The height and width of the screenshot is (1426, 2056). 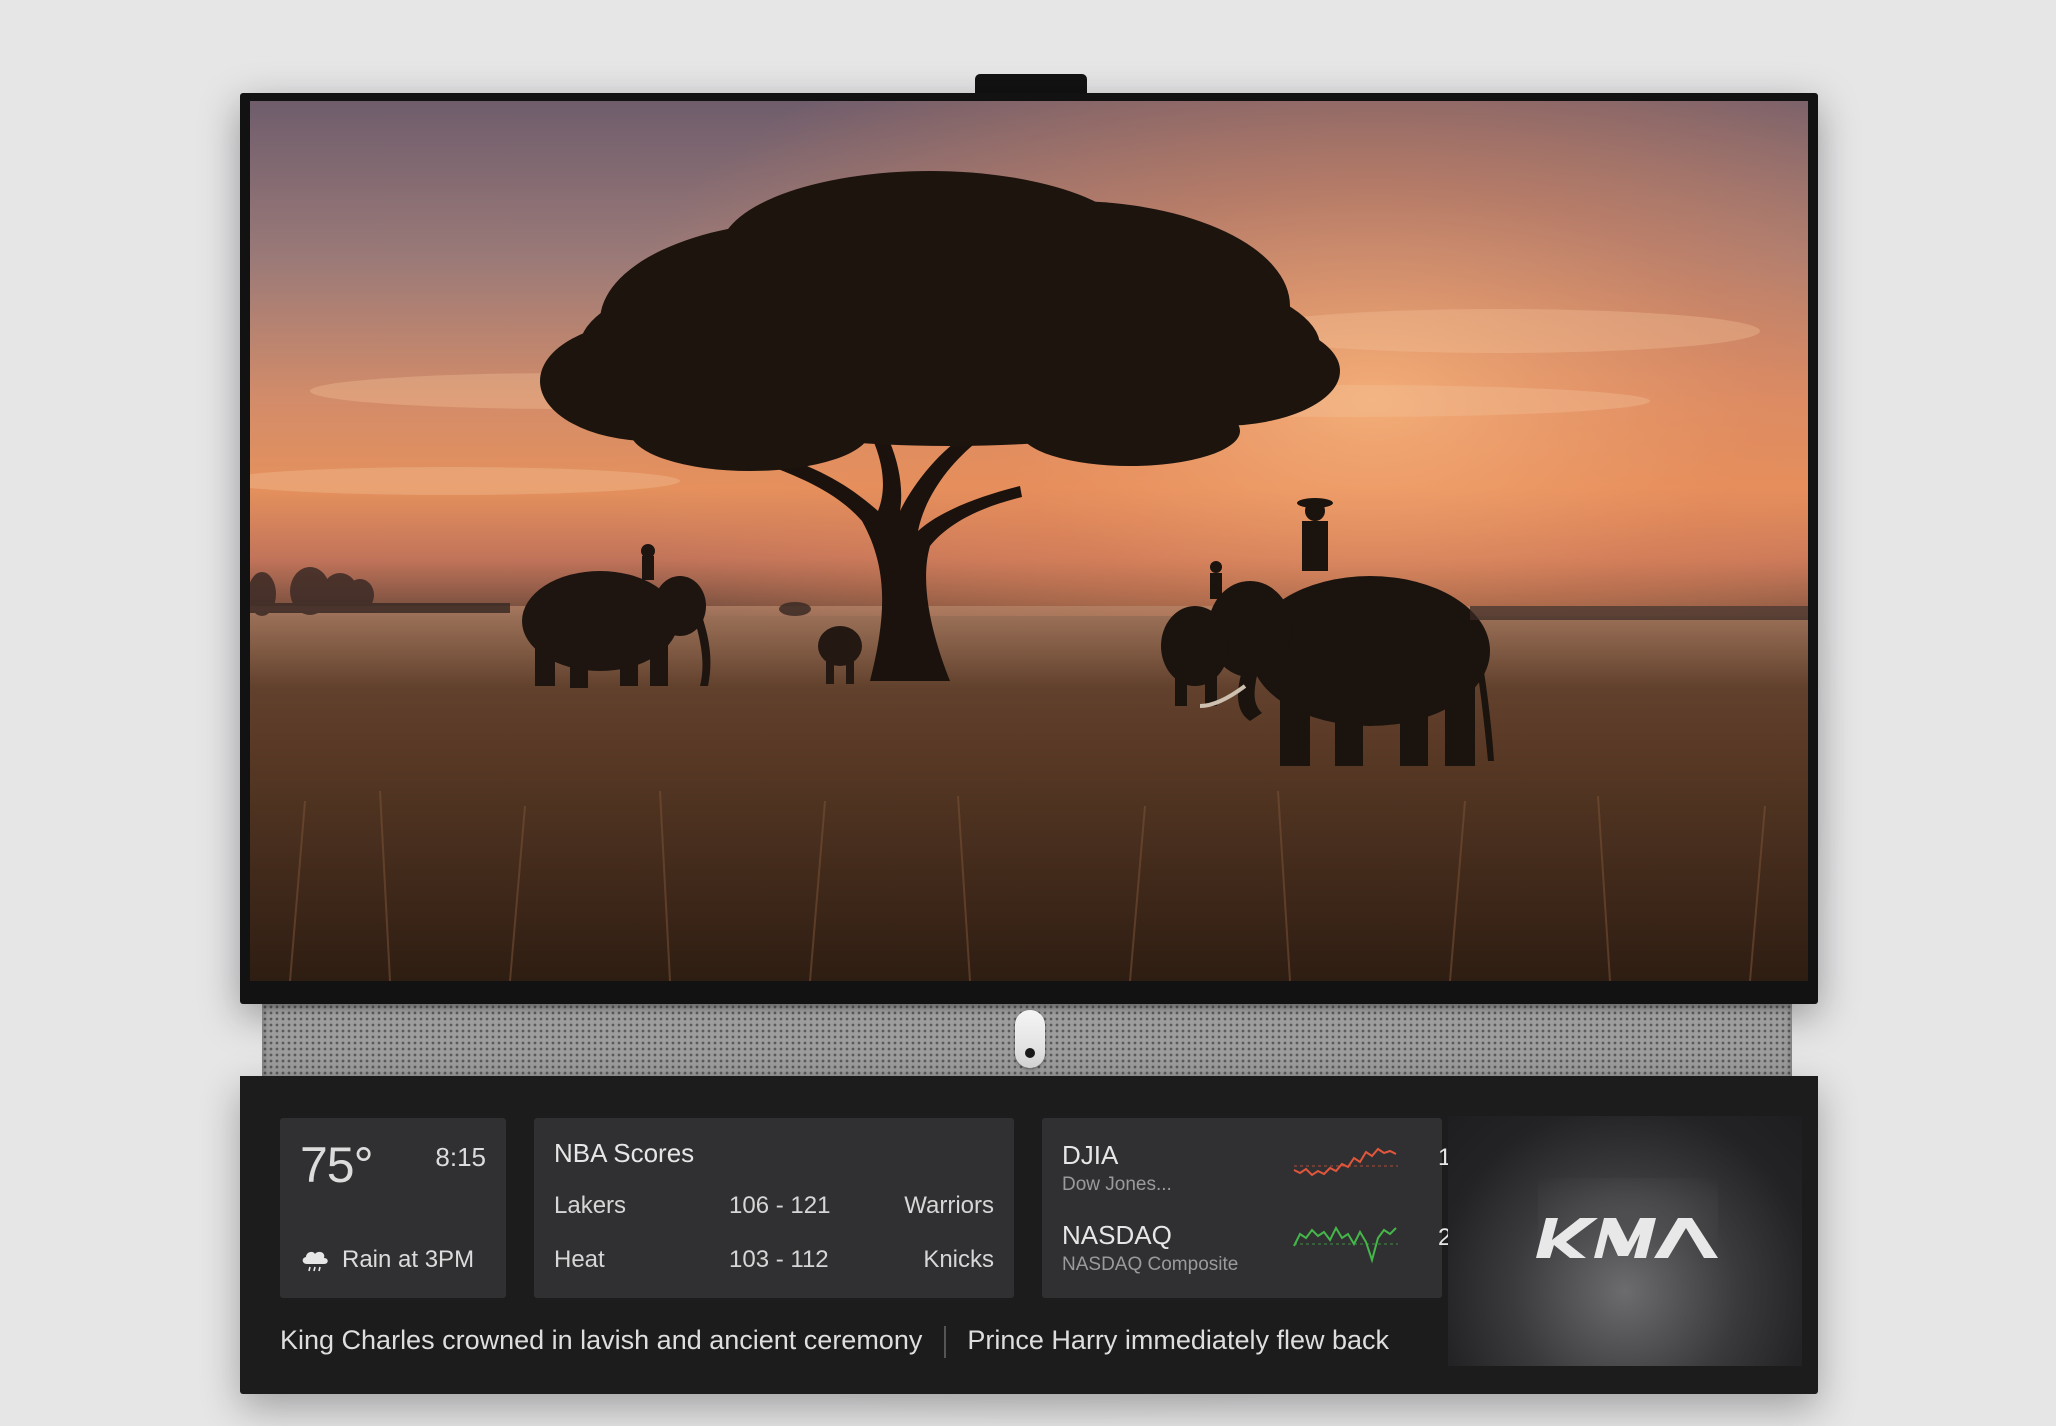 What do you see at coordinates (460, 1157) in the screenshot?
I see `clock-time: 8:15` at bounding box center [460, 1157].